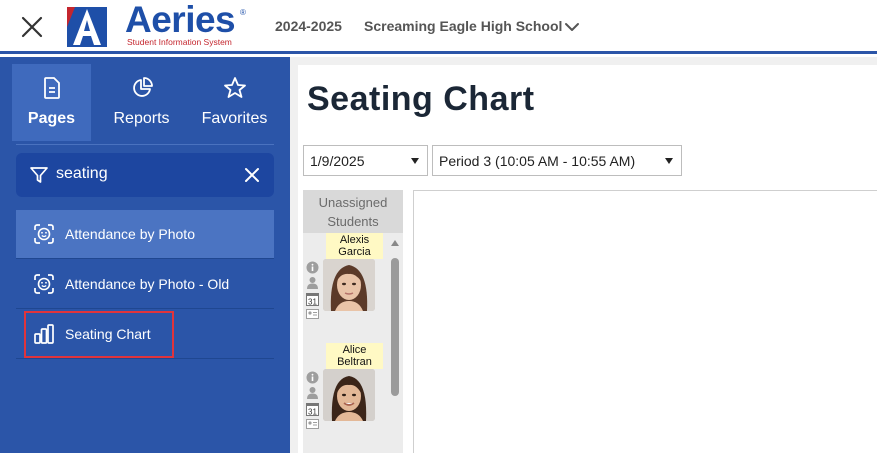 This screenshot has width=877, height=453. Describe the element at coordinates (395, 327) in the screenshot. I see `scroll-thumb` at that location.